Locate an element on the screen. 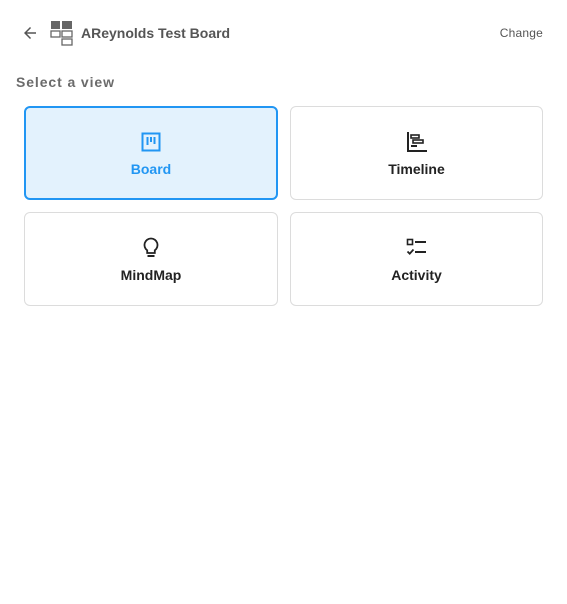  board-icon is located at coordinates (151, 142).